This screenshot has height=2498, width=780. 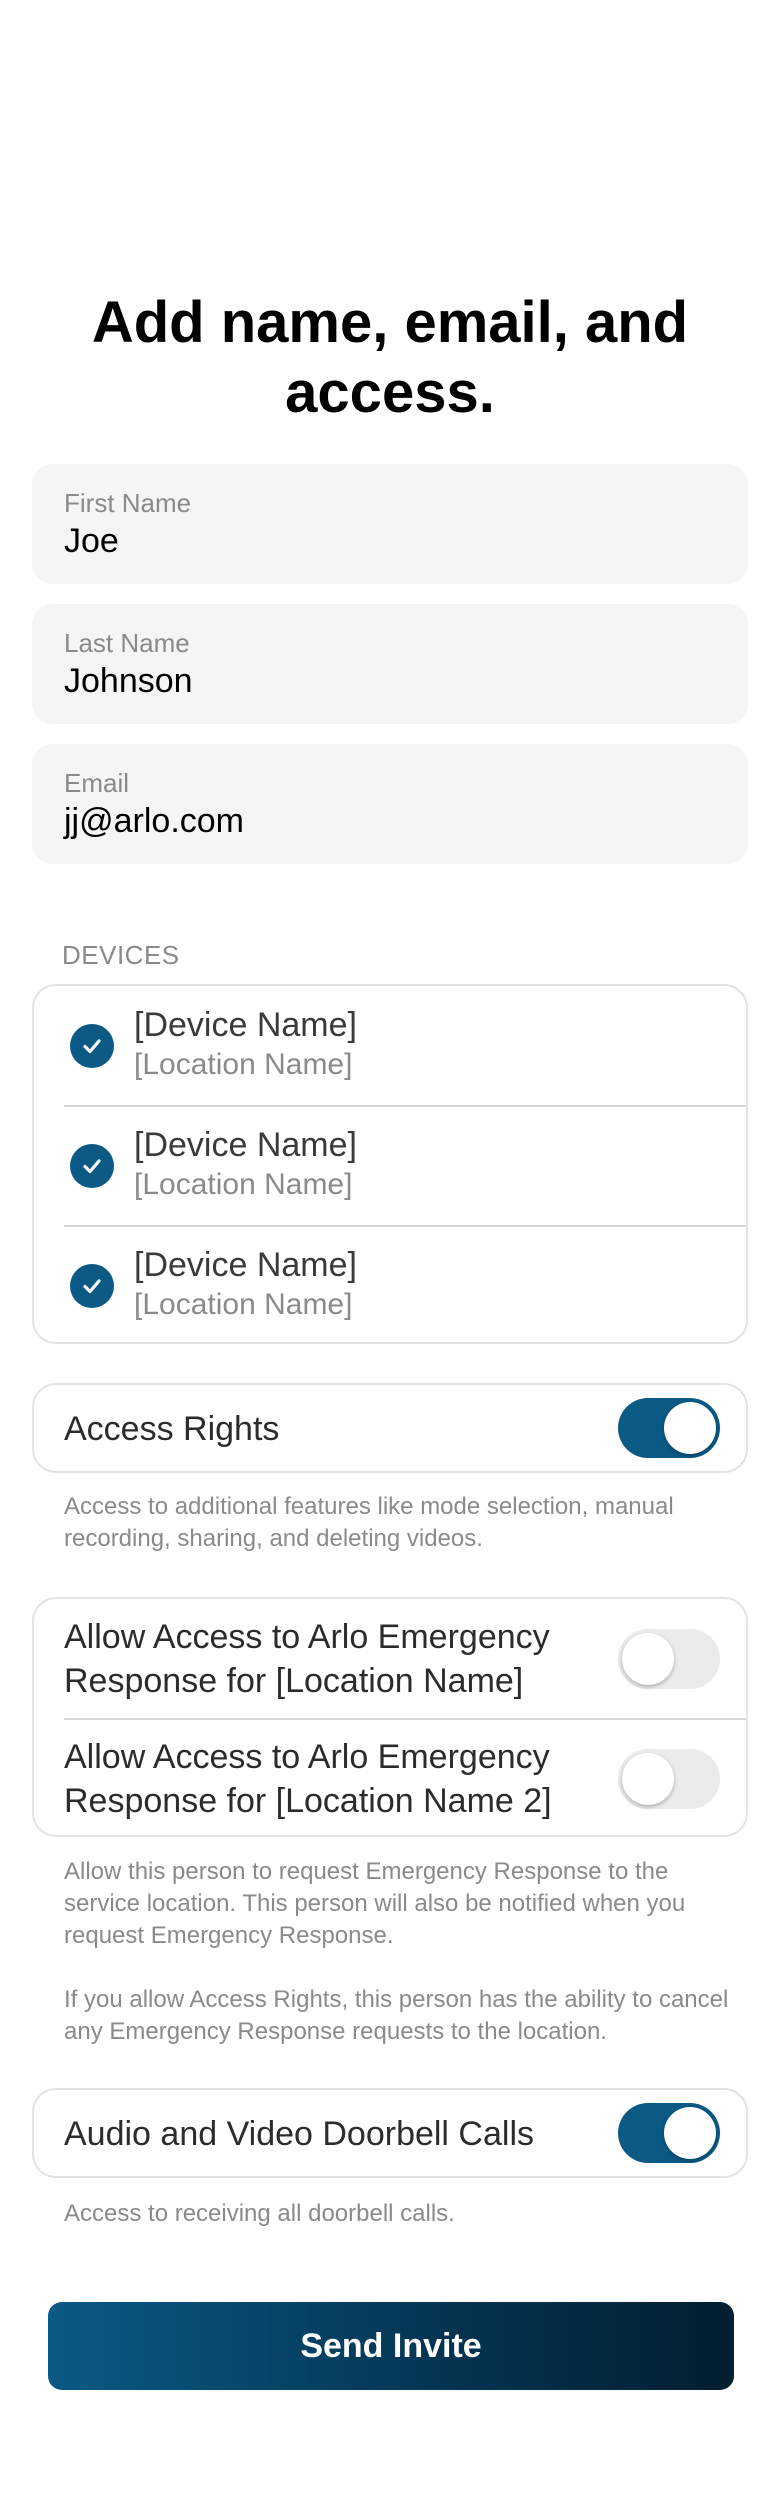 What do you see at coordinates (127, 643) in the screenshot?
I see `last-name-label: Last Name` at bounding box center [127, 643].